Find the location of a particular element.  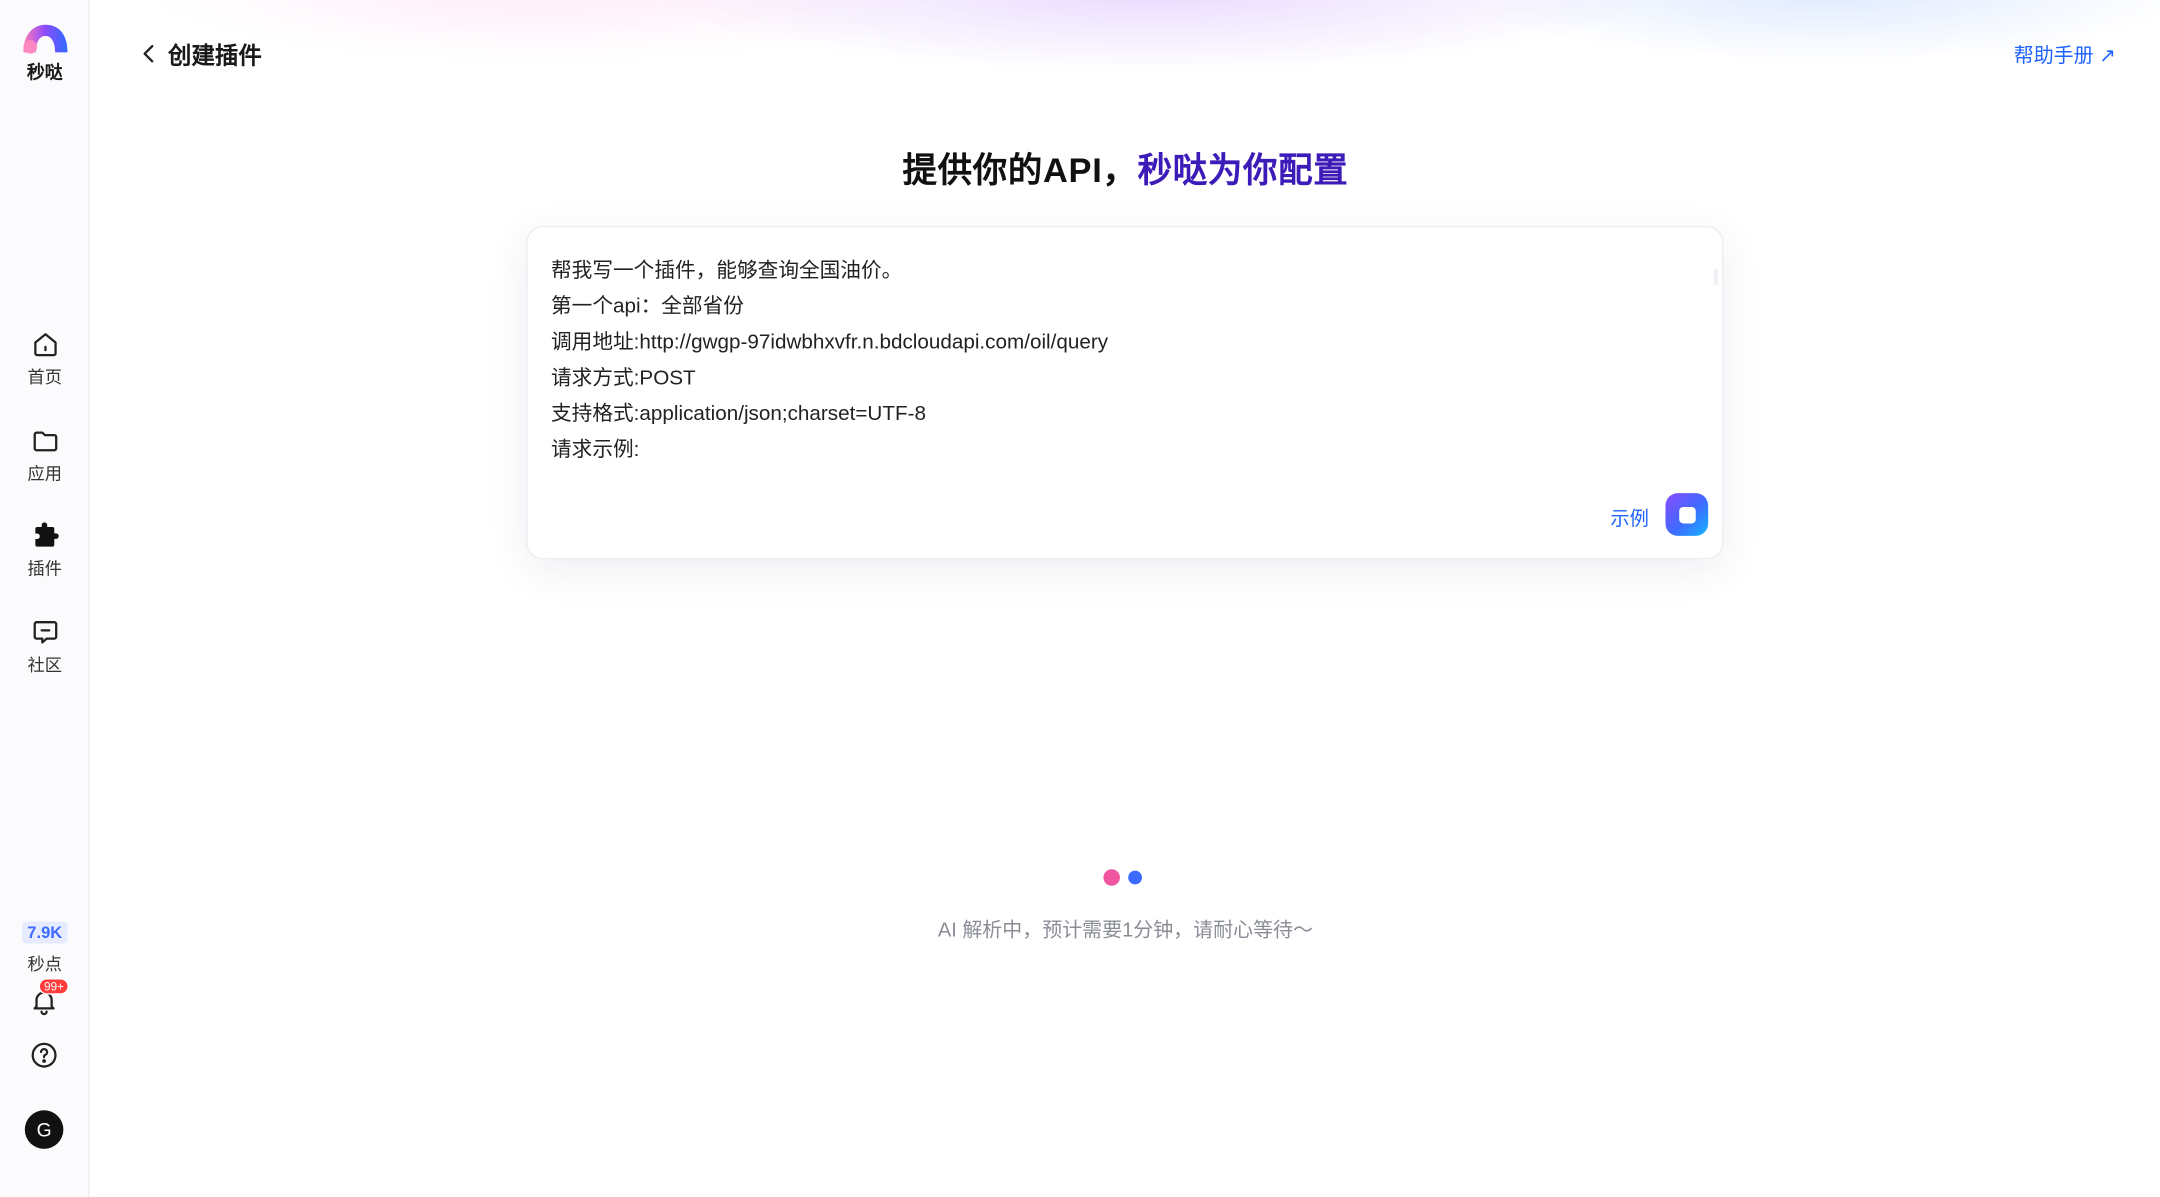

sidebar-item-home: 首页 is located at coordinates (45, 358).